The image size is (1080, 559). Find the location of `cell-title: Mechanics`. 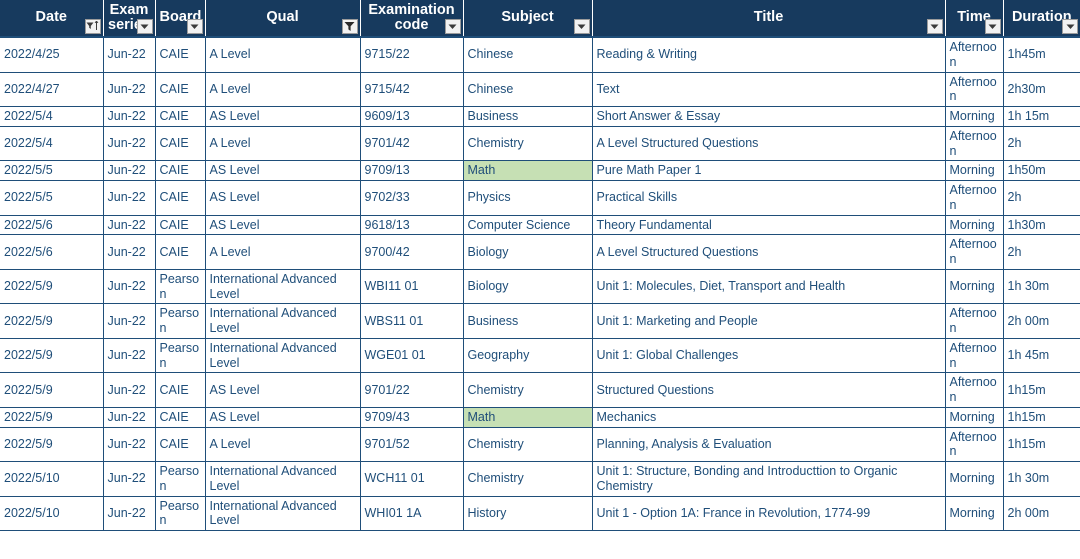

cell-title: Mechanics is located at coordinates (769, 417).